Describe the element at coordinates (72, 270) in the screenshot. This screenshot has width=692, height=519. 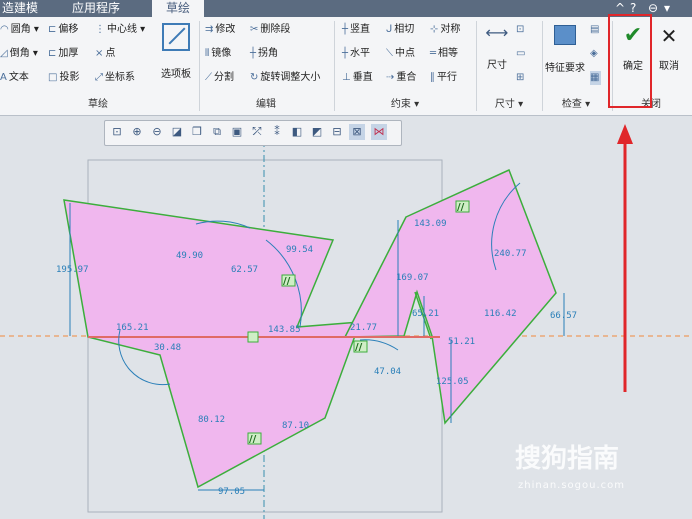
I see `dim-label: 195.97` at that location.